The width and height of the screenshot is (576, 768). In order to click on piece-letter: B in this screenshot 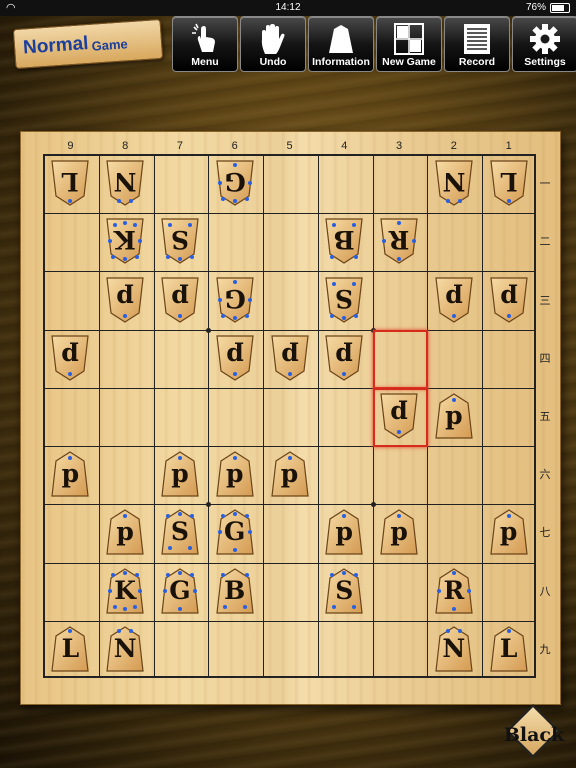, I will do `click(344, 240)`.